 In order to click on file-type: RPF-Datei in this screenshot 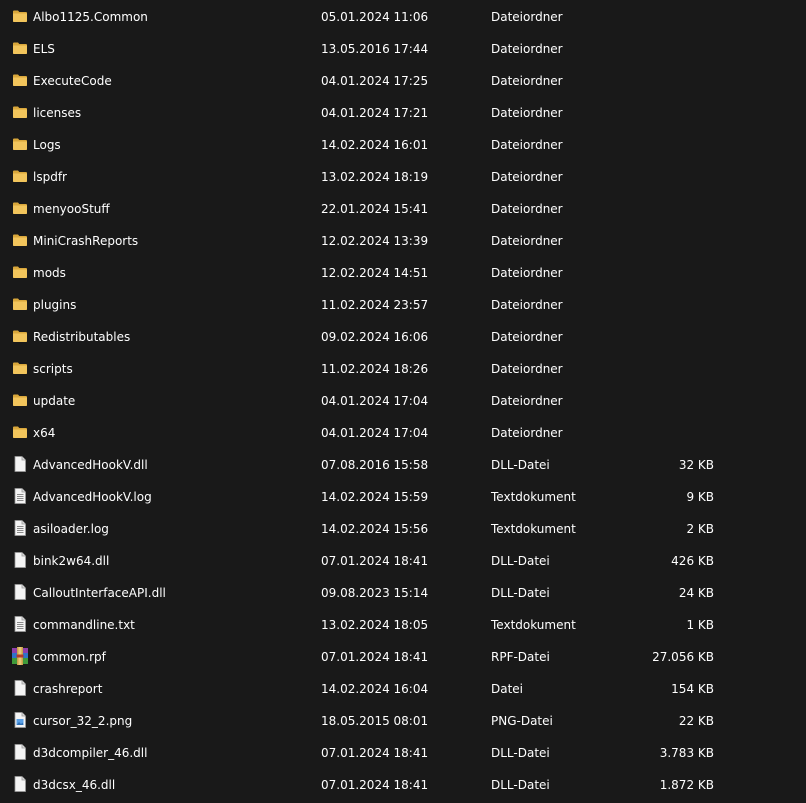, I will do `click(520, 657)`.